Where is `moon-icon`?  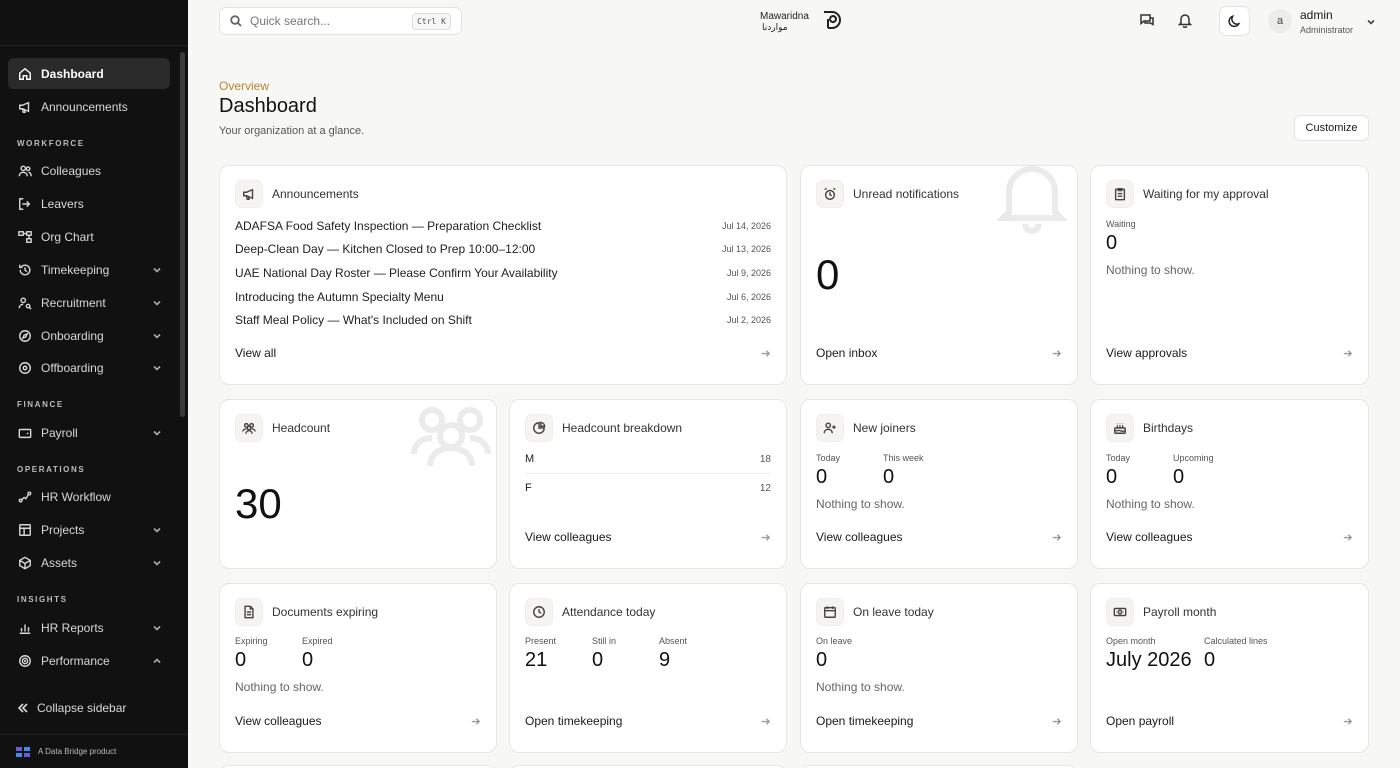 moon-icon is located at coordinates (1234, 20).